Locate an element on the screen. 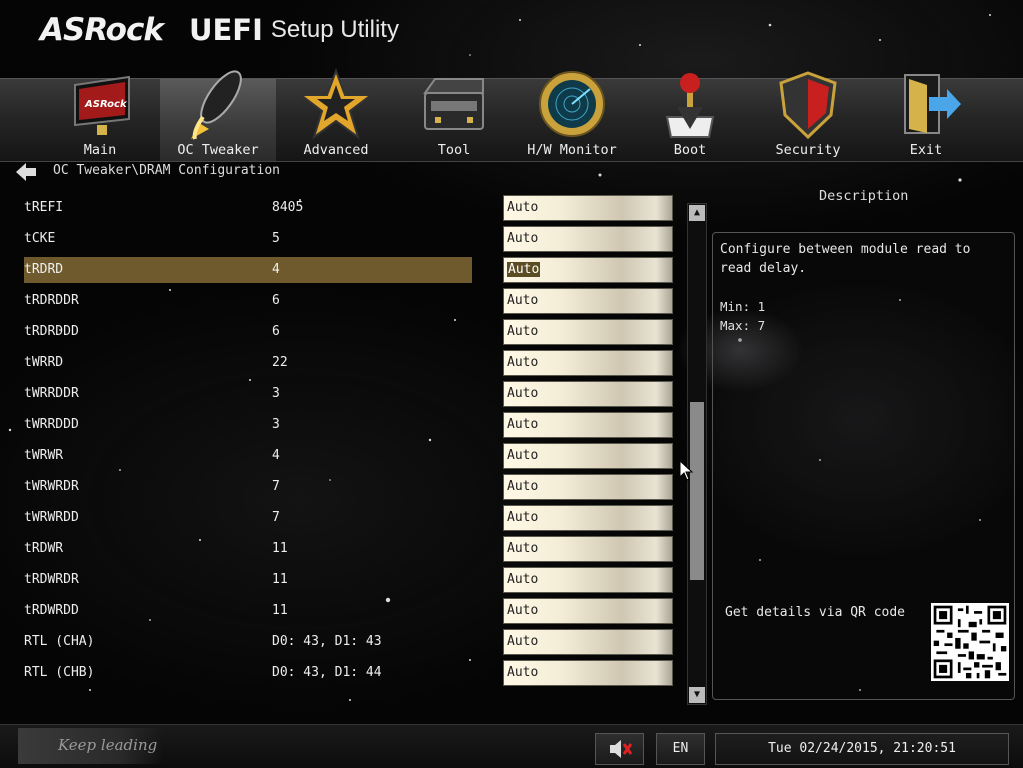 This screenshot has width=1023, height=768. shield-icon is located at coordinates (808, 105).